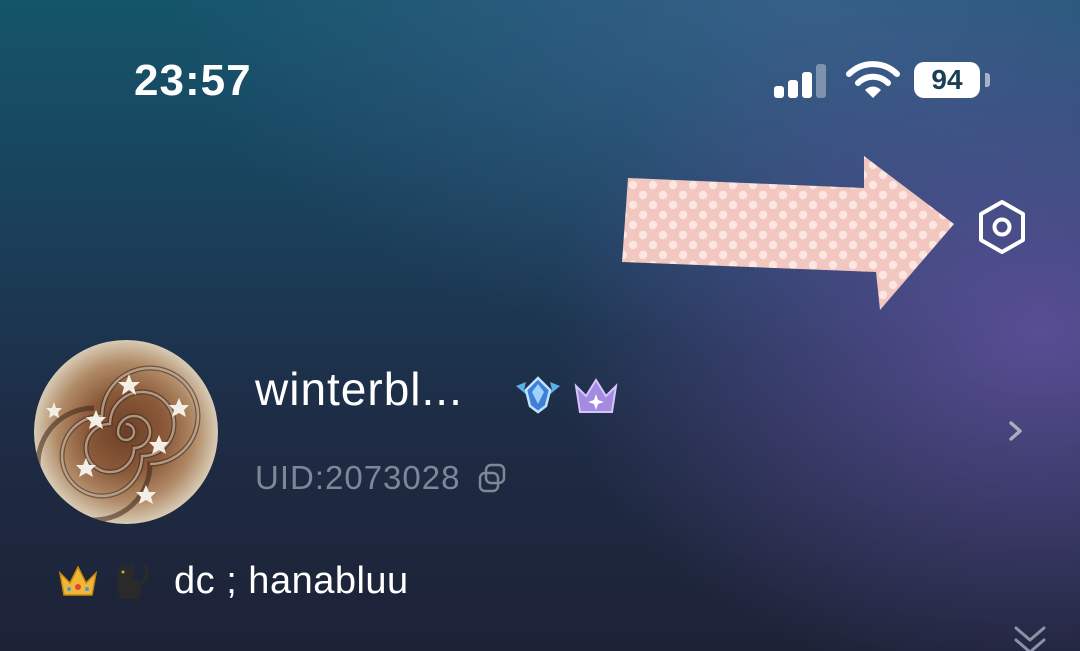 The height and width of the screenshot is (651, 1080). I want to click on hexagon-gear-icon, so click(1002, 227).